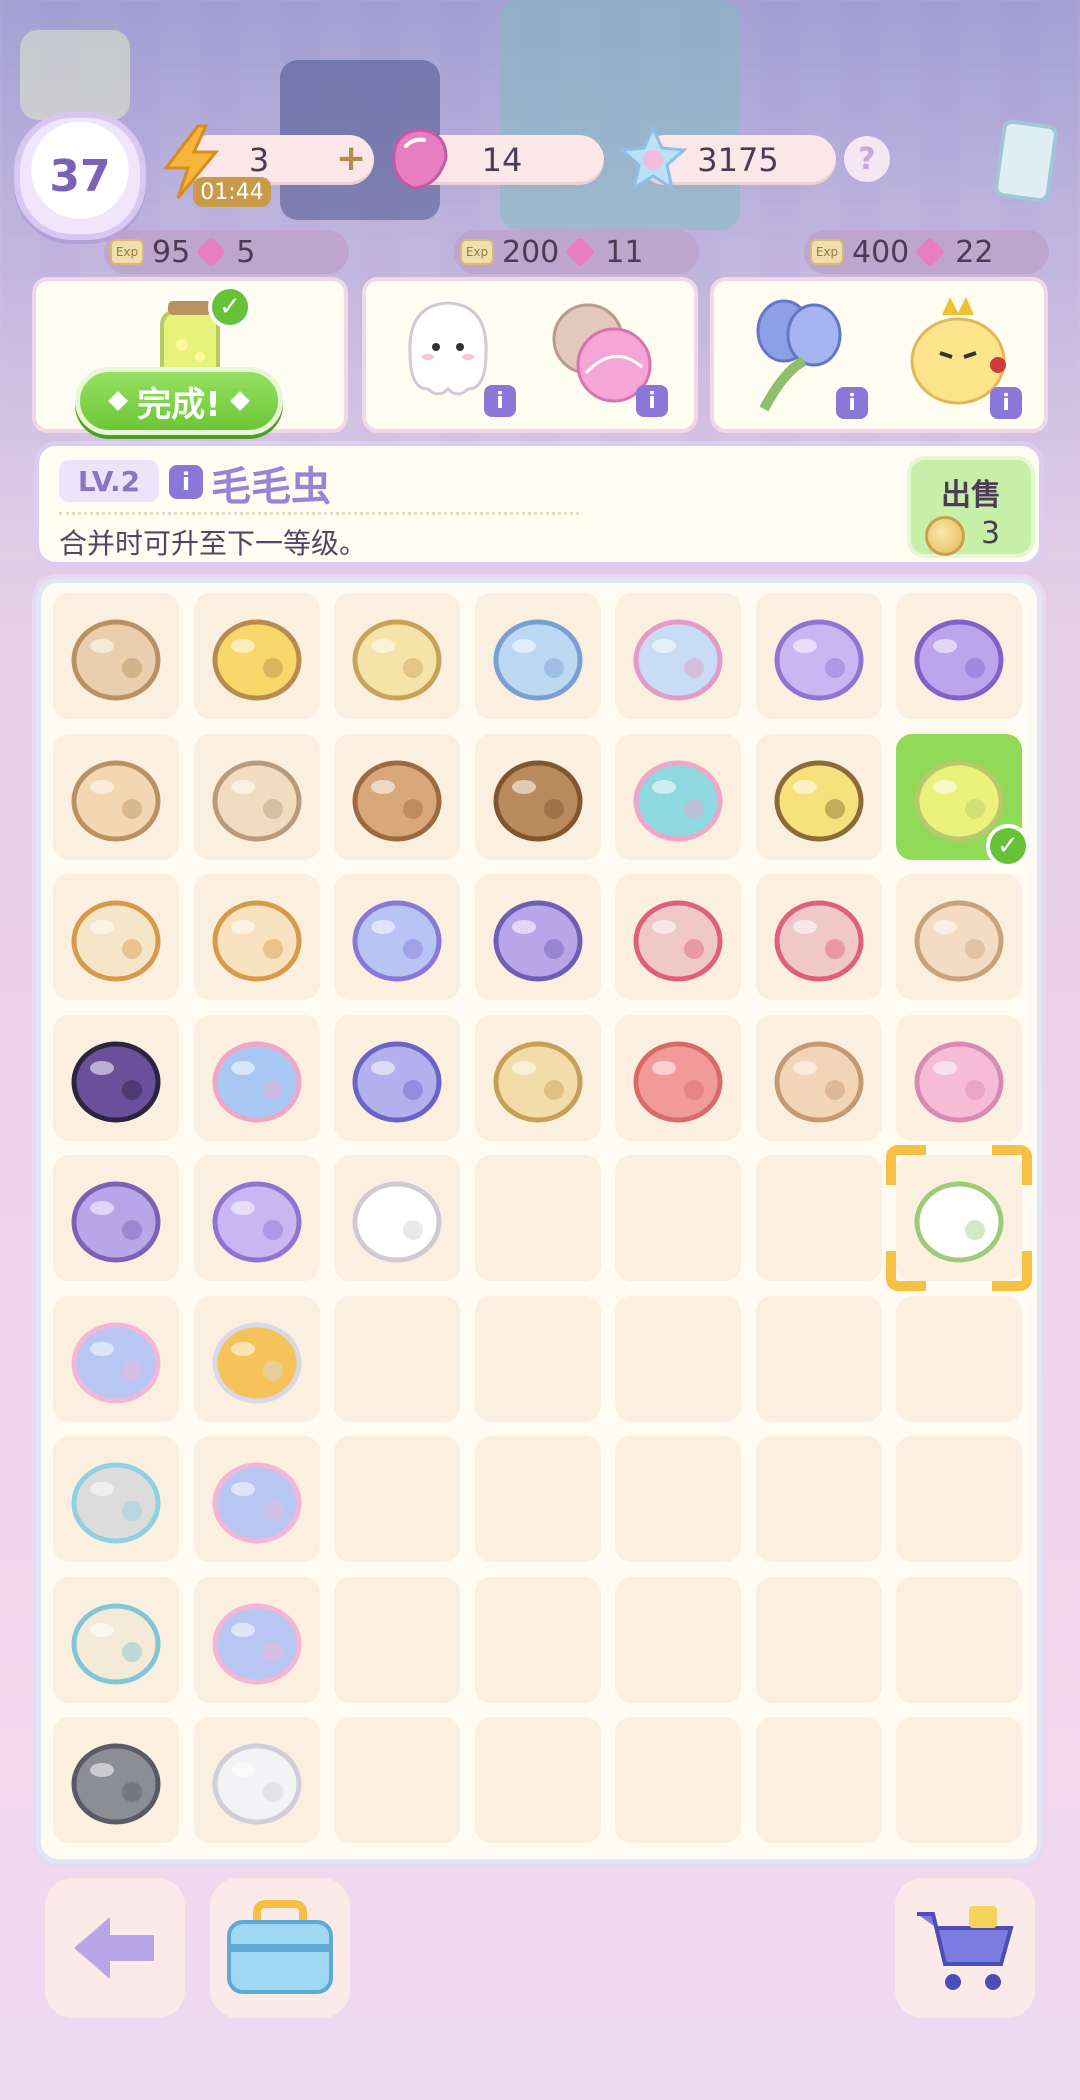 This screenshot has width=1080, height=2100. I want to click on thread-spool-icon, so click(116, 1640).